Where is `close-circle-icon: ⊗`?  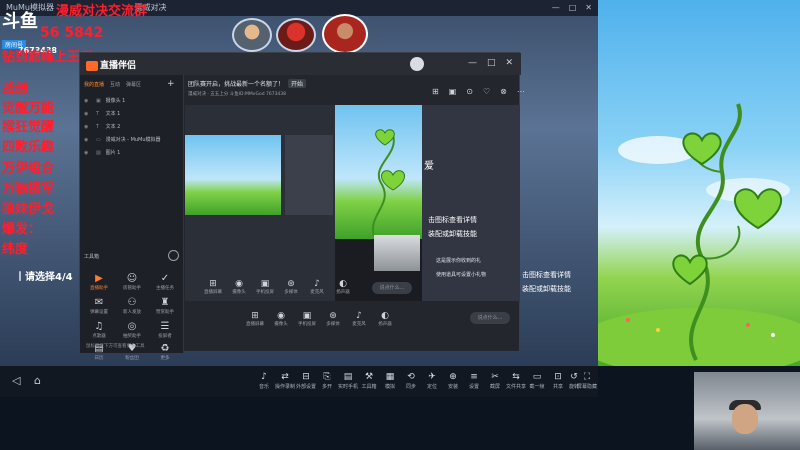 close-circle-icon: ⊗ is located at coordinates (503, 91).